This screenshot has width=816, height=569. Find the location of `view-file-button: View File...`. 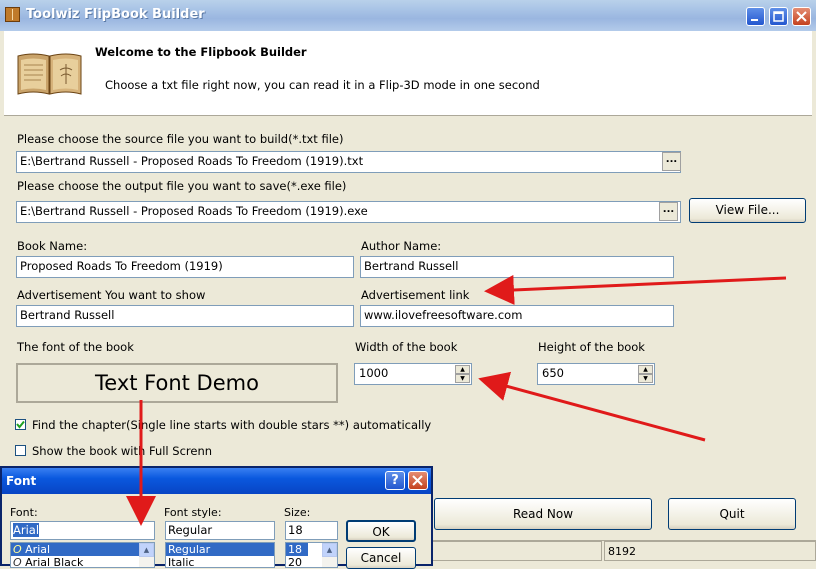

view-file-button: View File... is located at coordinates (747, 210).